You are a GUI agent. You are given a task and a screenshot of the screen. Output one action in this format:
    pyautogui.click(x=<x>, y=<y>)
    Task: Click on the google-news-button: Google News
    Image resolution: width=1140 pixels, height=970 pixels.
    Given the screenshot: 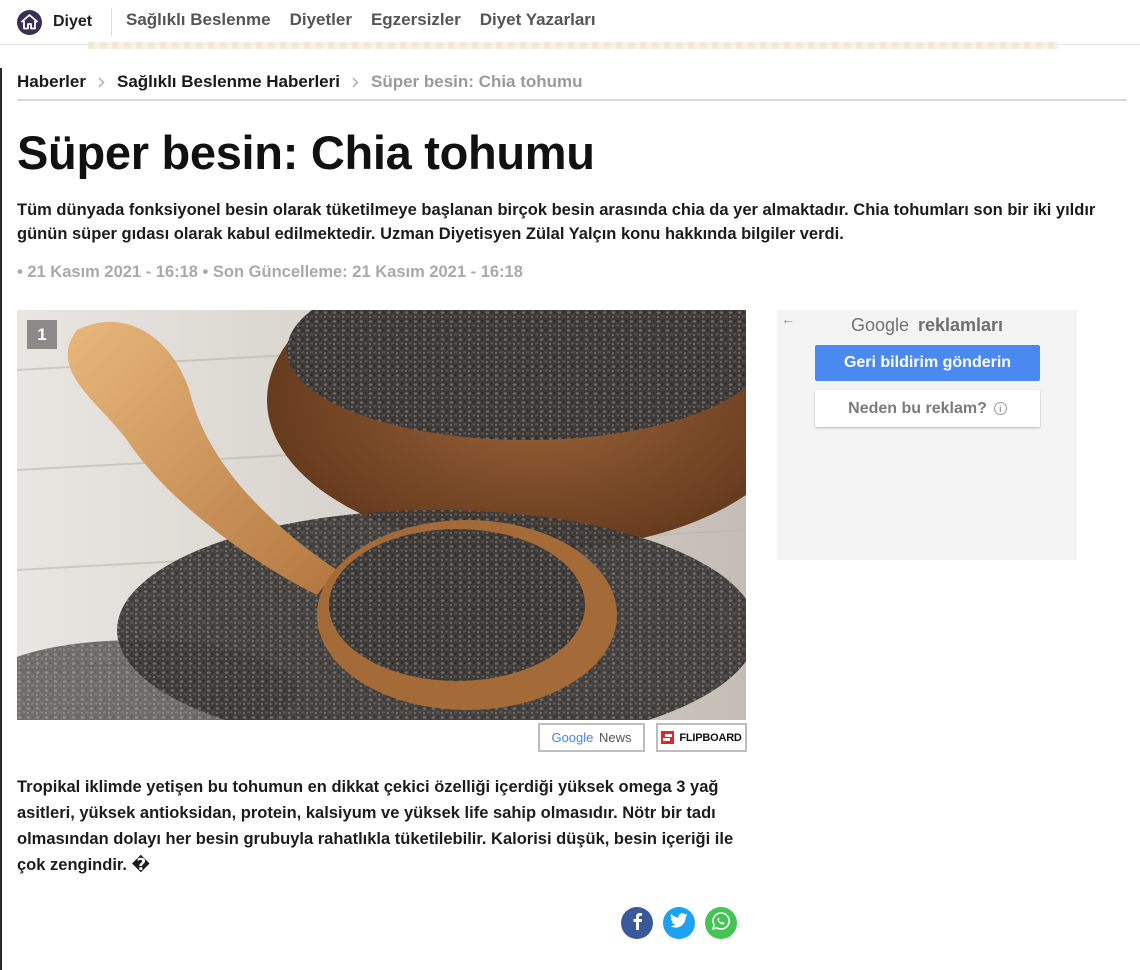 What is the action you would take?
    pyautogui.click(x=591, y=737)
    